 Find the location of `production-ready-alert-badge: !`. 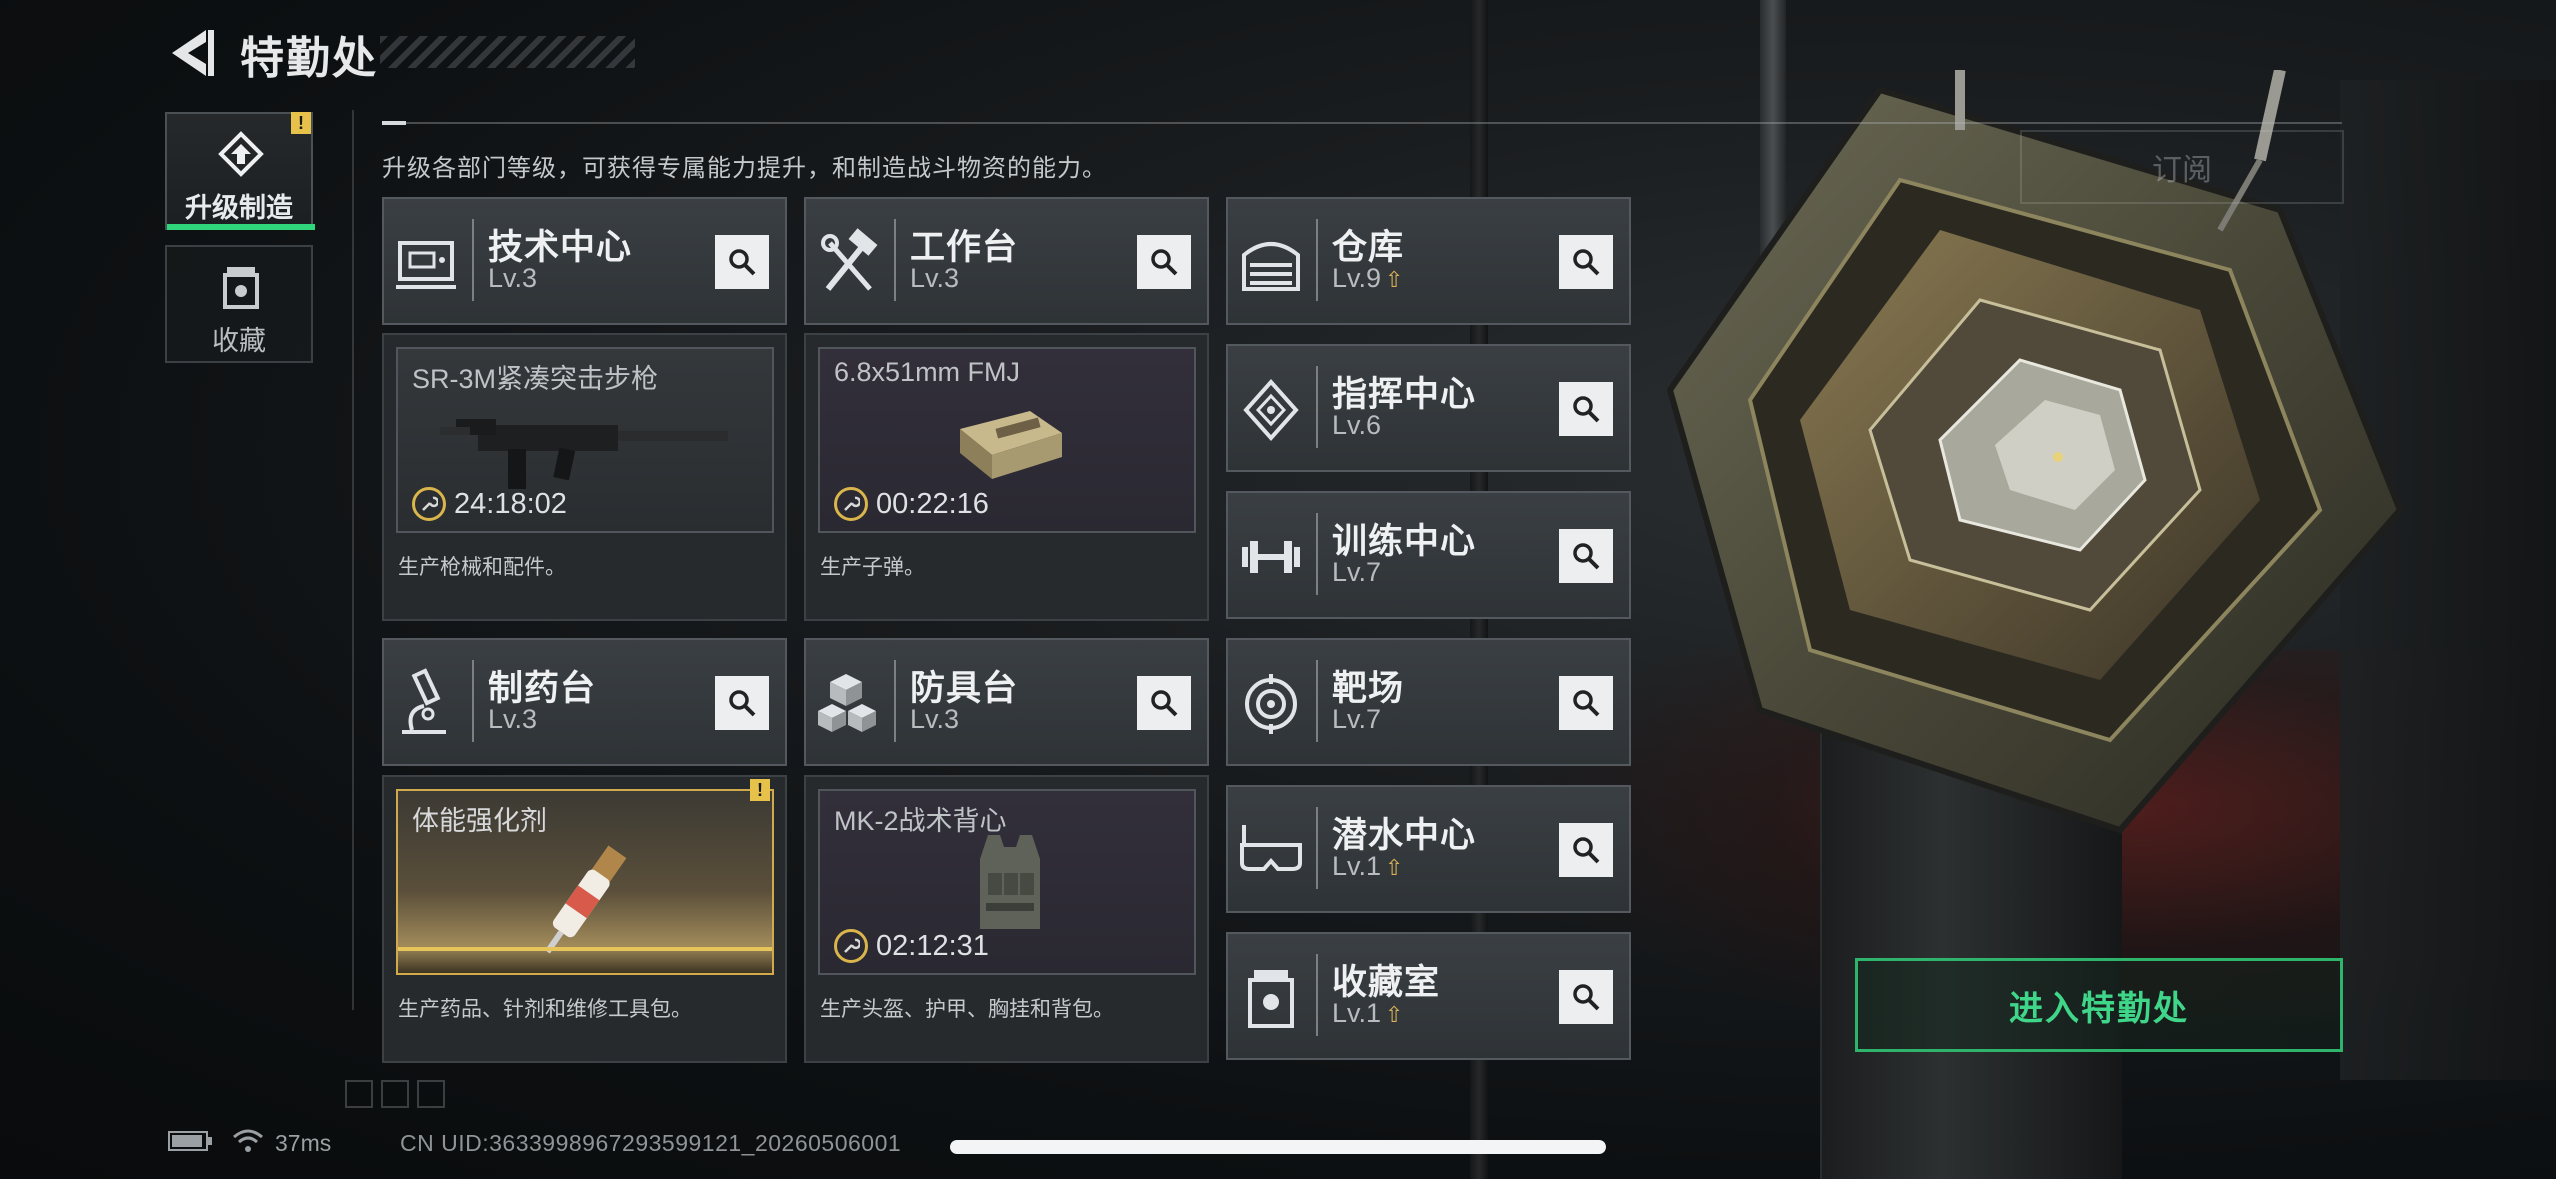

production-ready-alert-badge: ! is located at coordinates (760, 790).